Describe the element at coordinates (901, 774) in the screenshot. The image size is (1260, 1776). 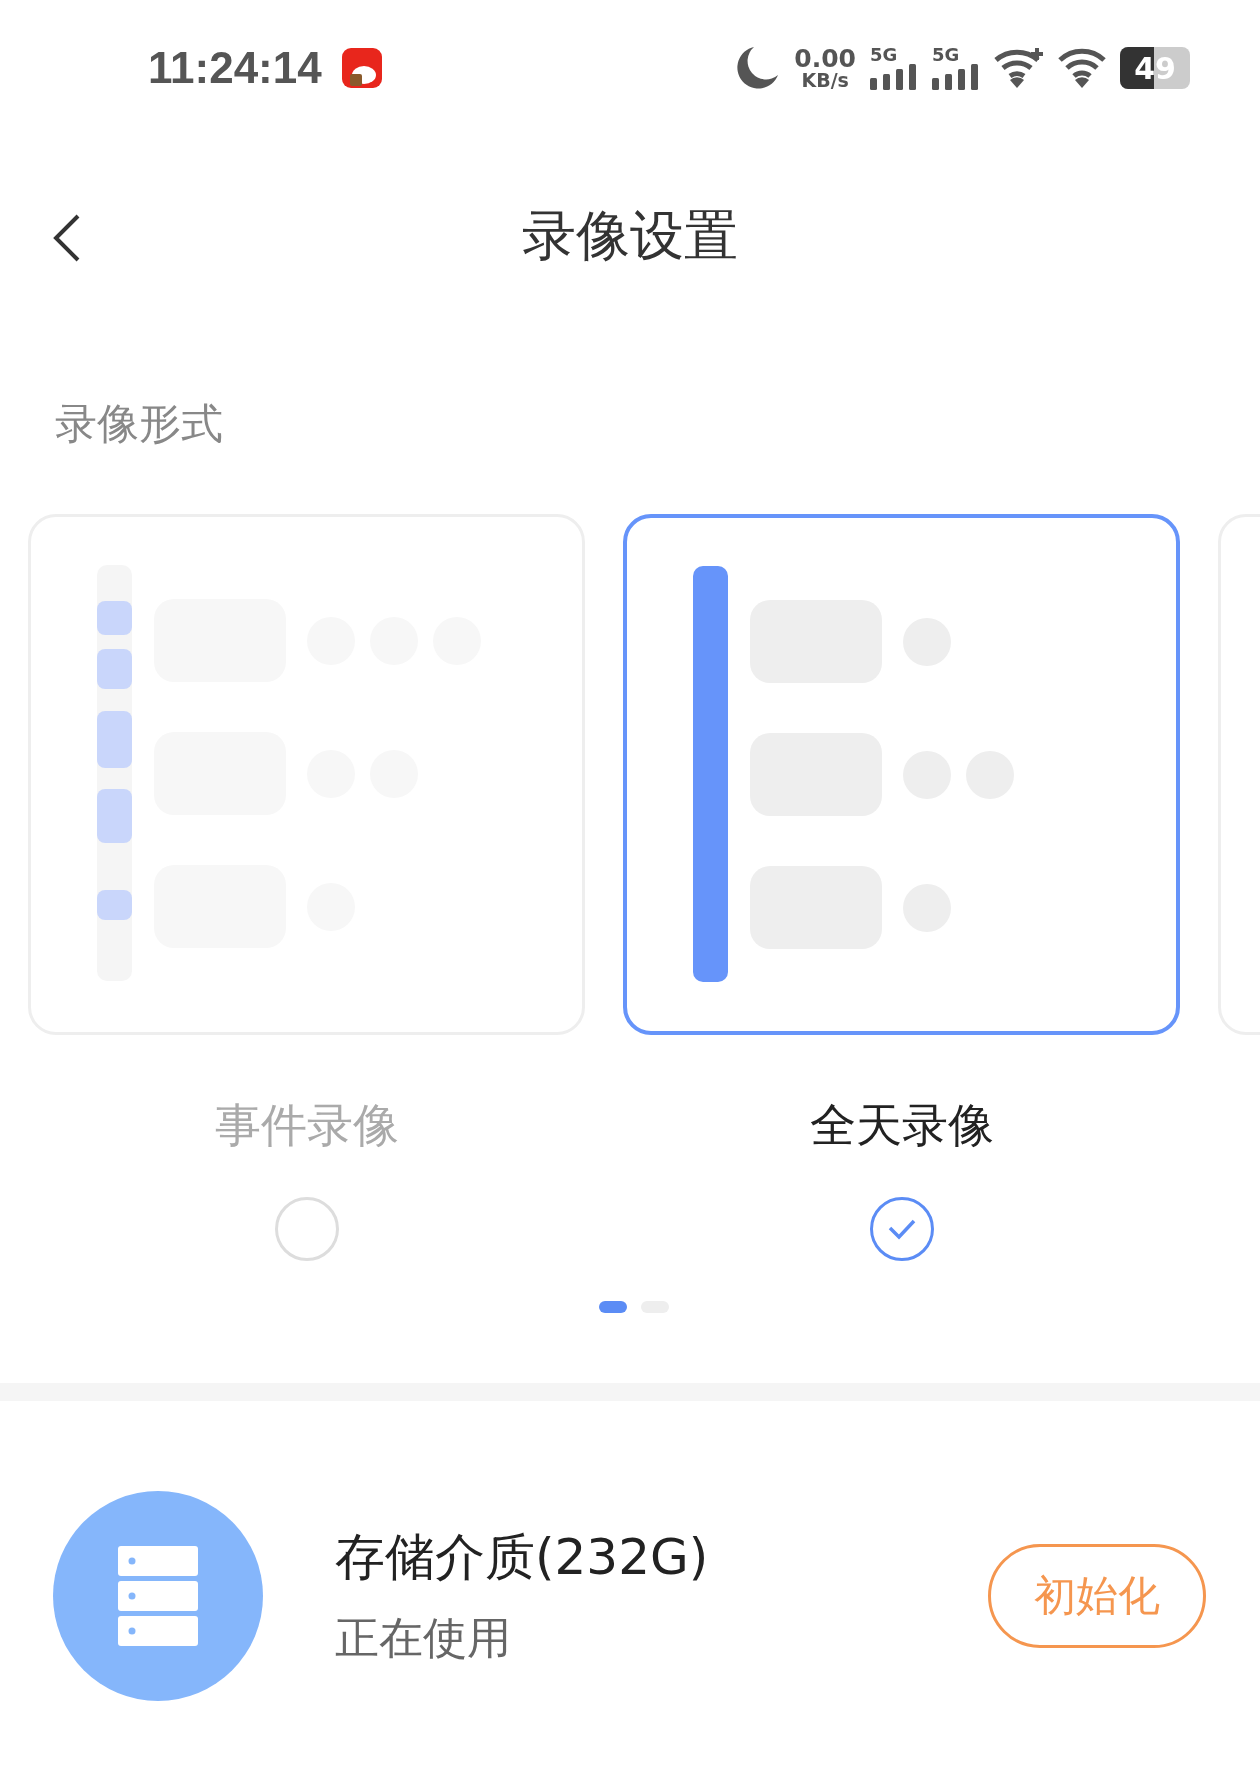
I see `mode-card` at that location.